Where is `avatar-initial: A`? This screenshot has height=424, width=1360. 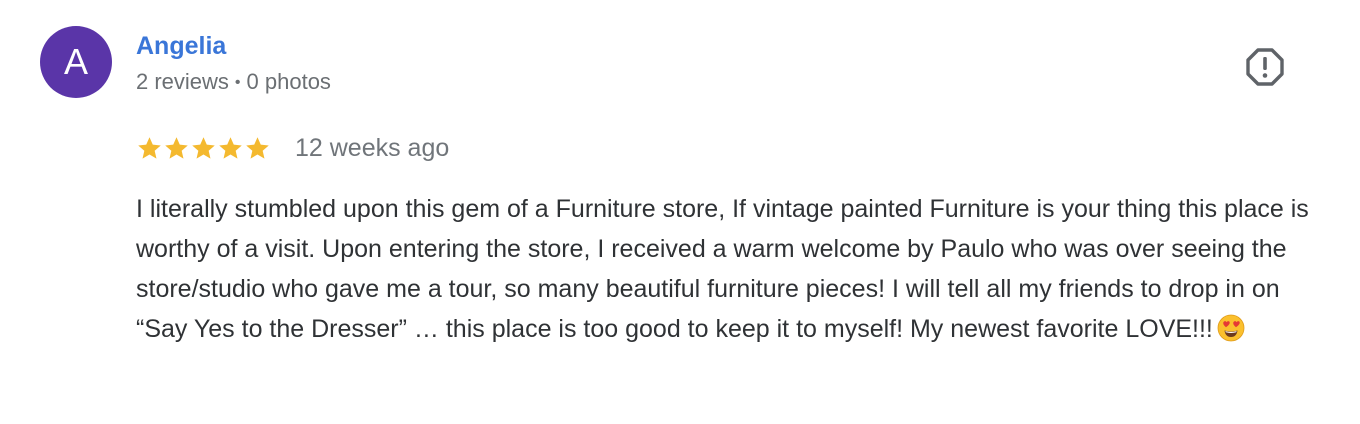 avatar-initial: A is located at coordinates (75, 61).